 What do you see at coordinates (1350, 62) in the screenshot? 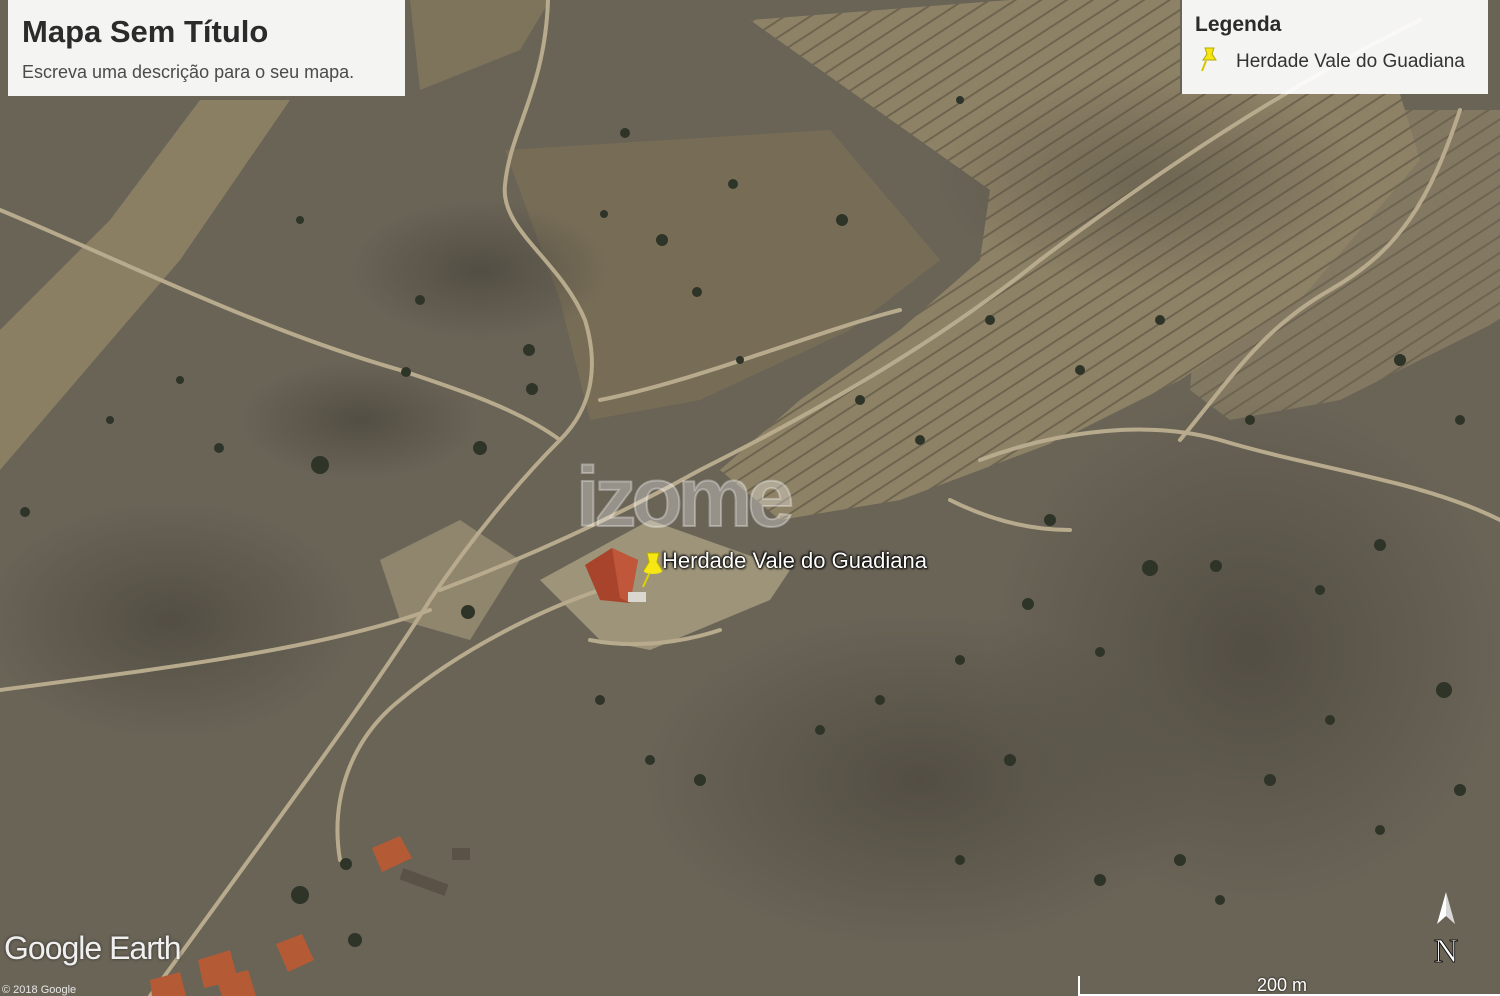
I see `legend-item-label: Herdade Vale do Guadiana` at bounding box center [1350, 62].